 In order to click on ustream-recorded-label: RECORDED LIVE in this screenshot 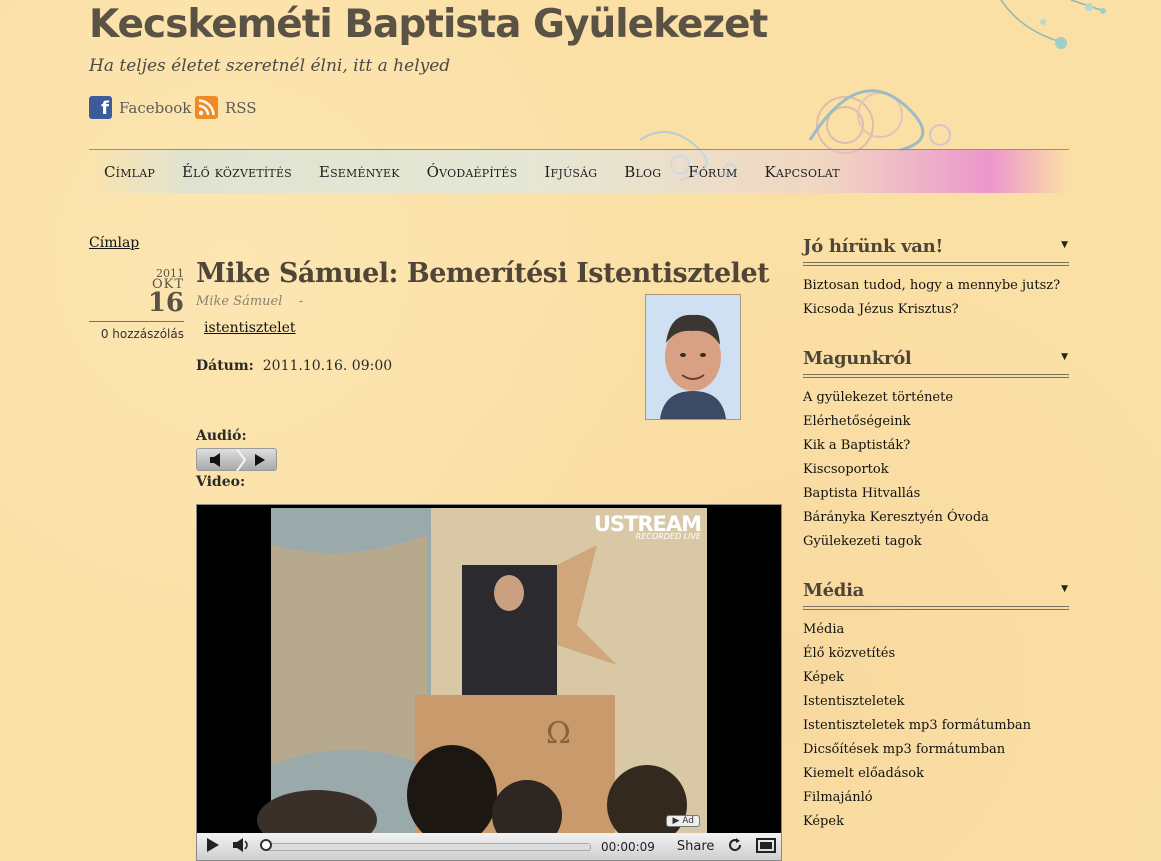, I will do `click(668, 536)`.